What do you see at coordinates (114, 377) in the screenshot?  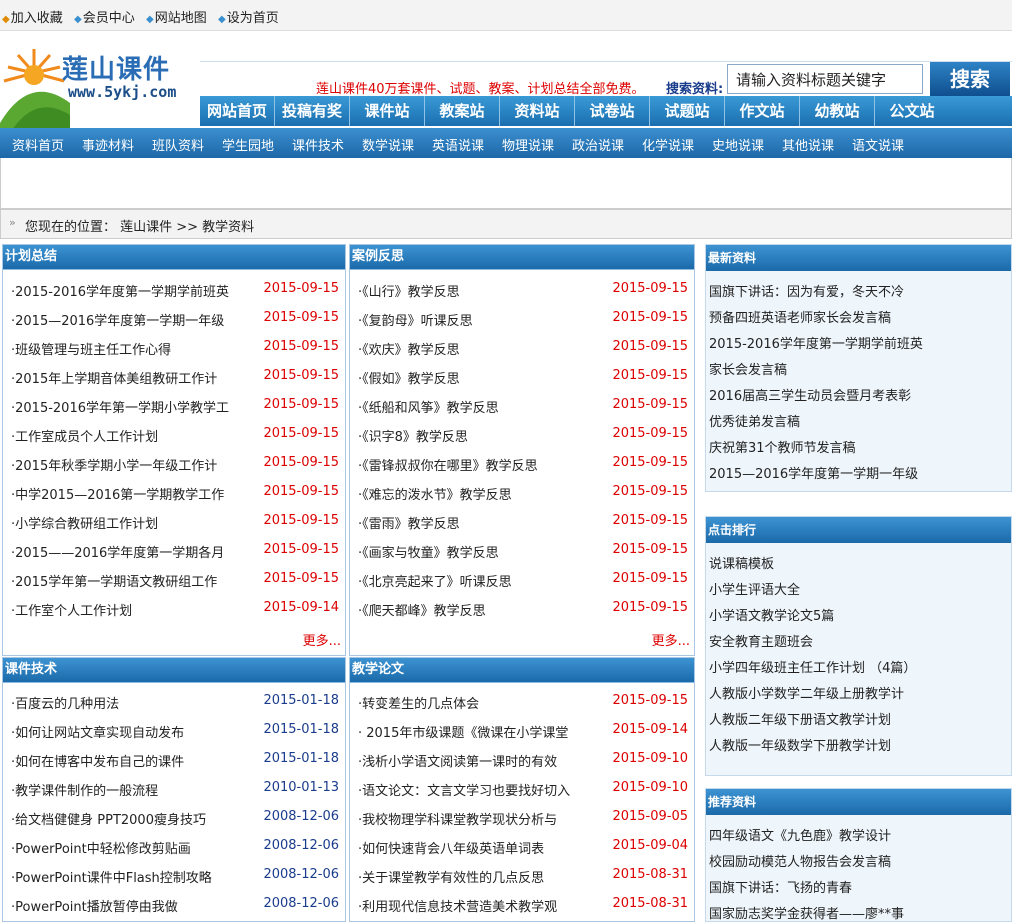 I see `item-title: ·2015年上学期音体美组教研工作计` at bounding box center [114, 377].